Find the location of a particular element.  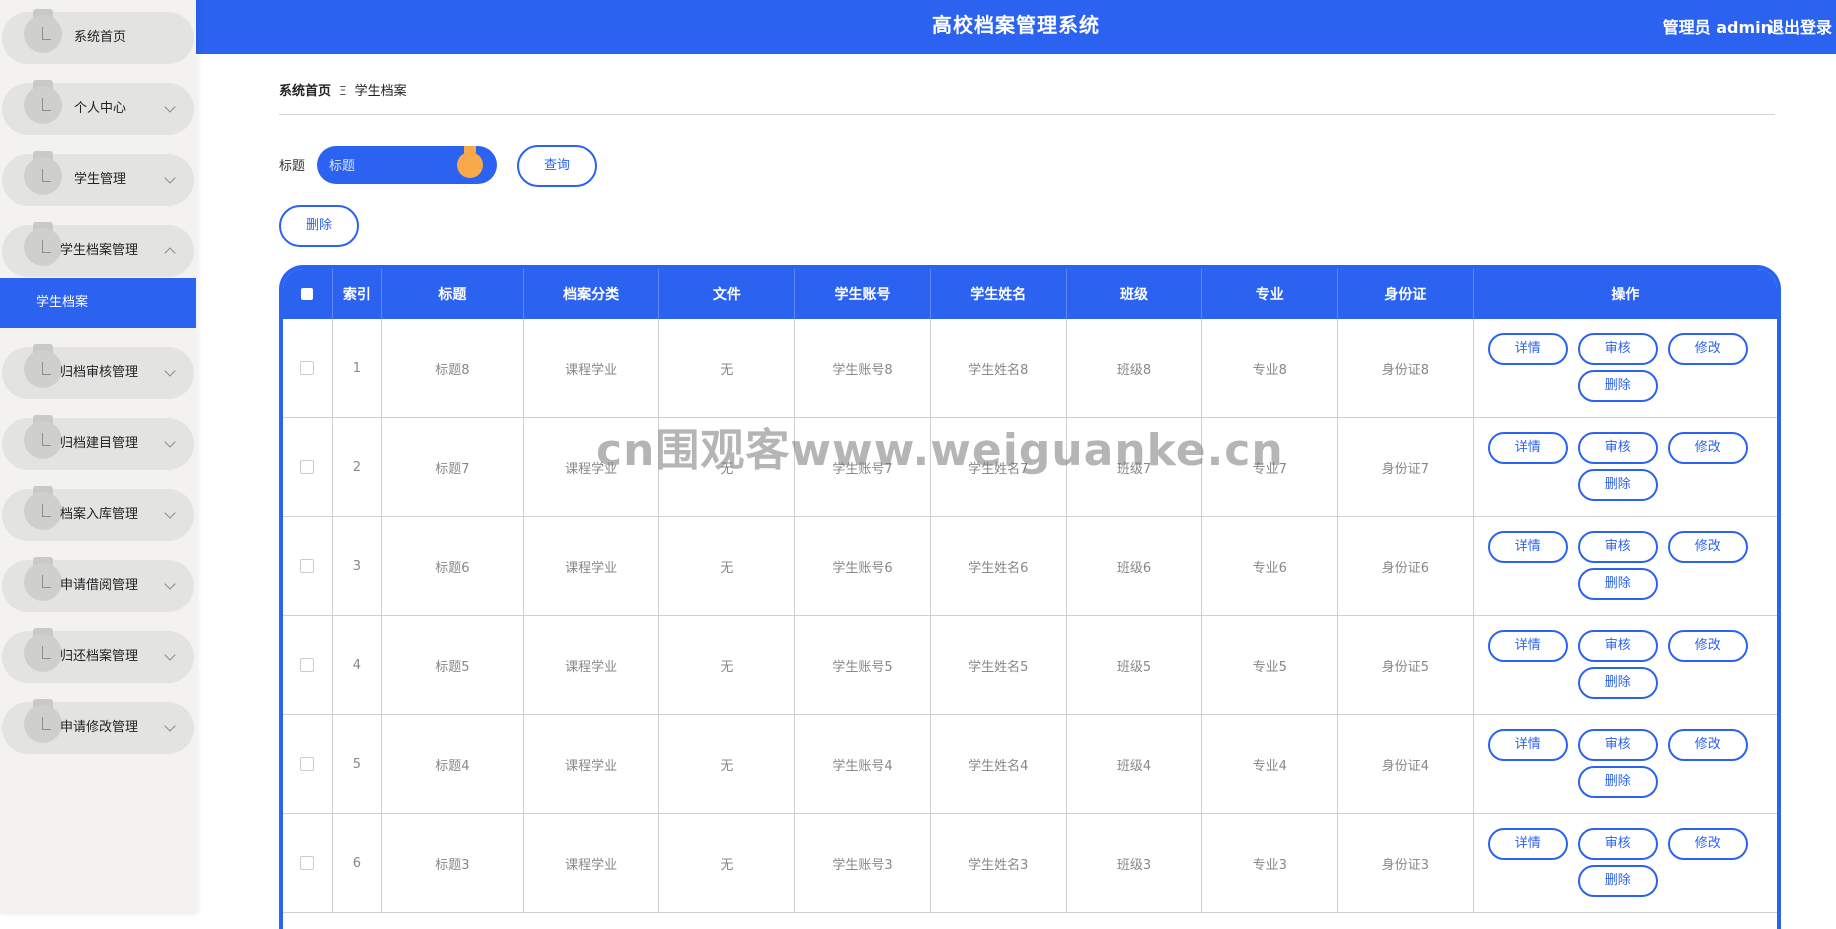

column-header: 学生账号 is located at coordinates (862, 294).